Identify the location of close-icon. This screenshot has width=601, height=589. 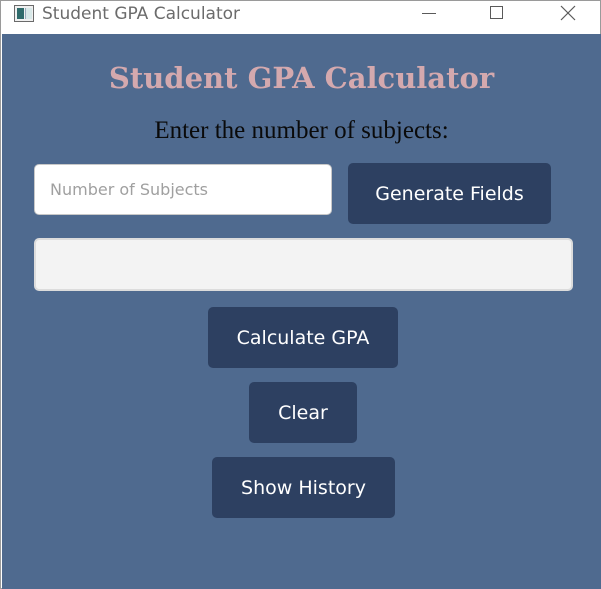
(567, 14).